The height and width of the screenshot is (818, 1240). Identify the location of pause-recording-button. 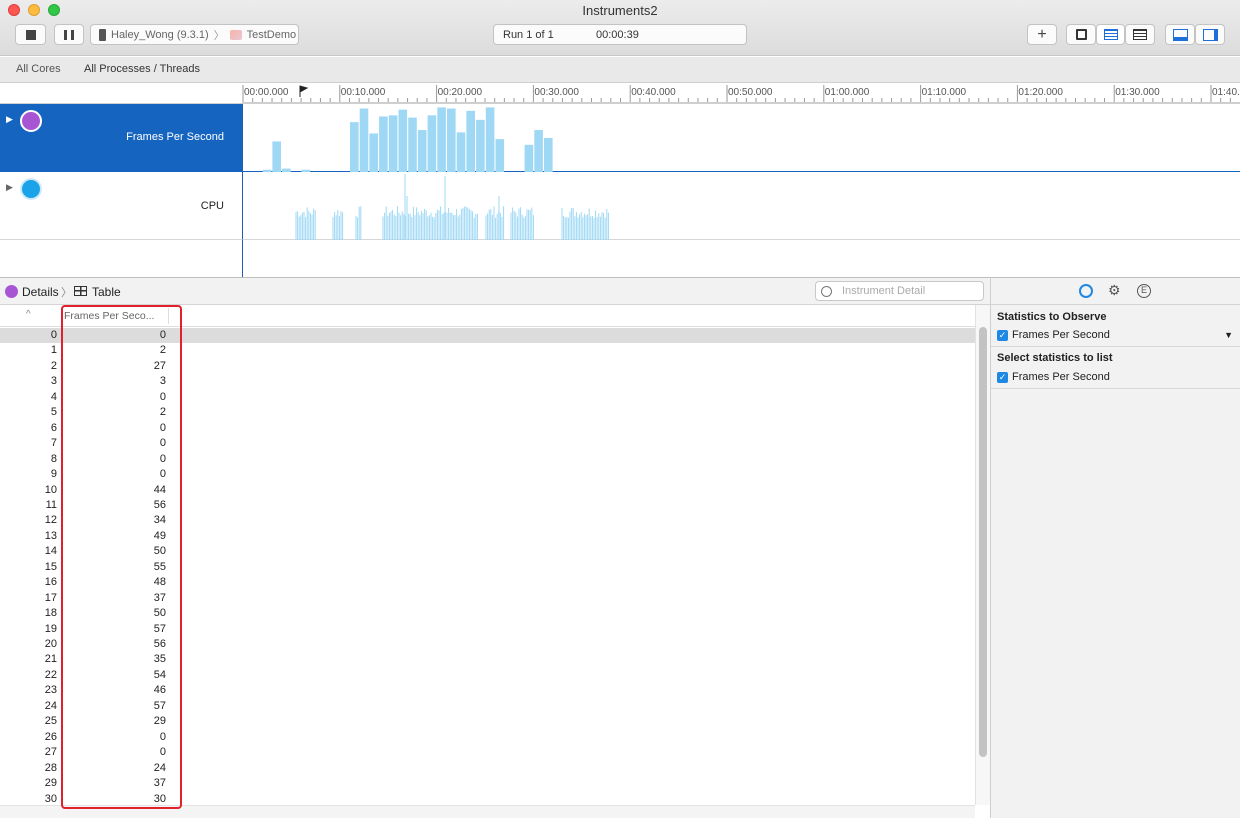
(69, 34).